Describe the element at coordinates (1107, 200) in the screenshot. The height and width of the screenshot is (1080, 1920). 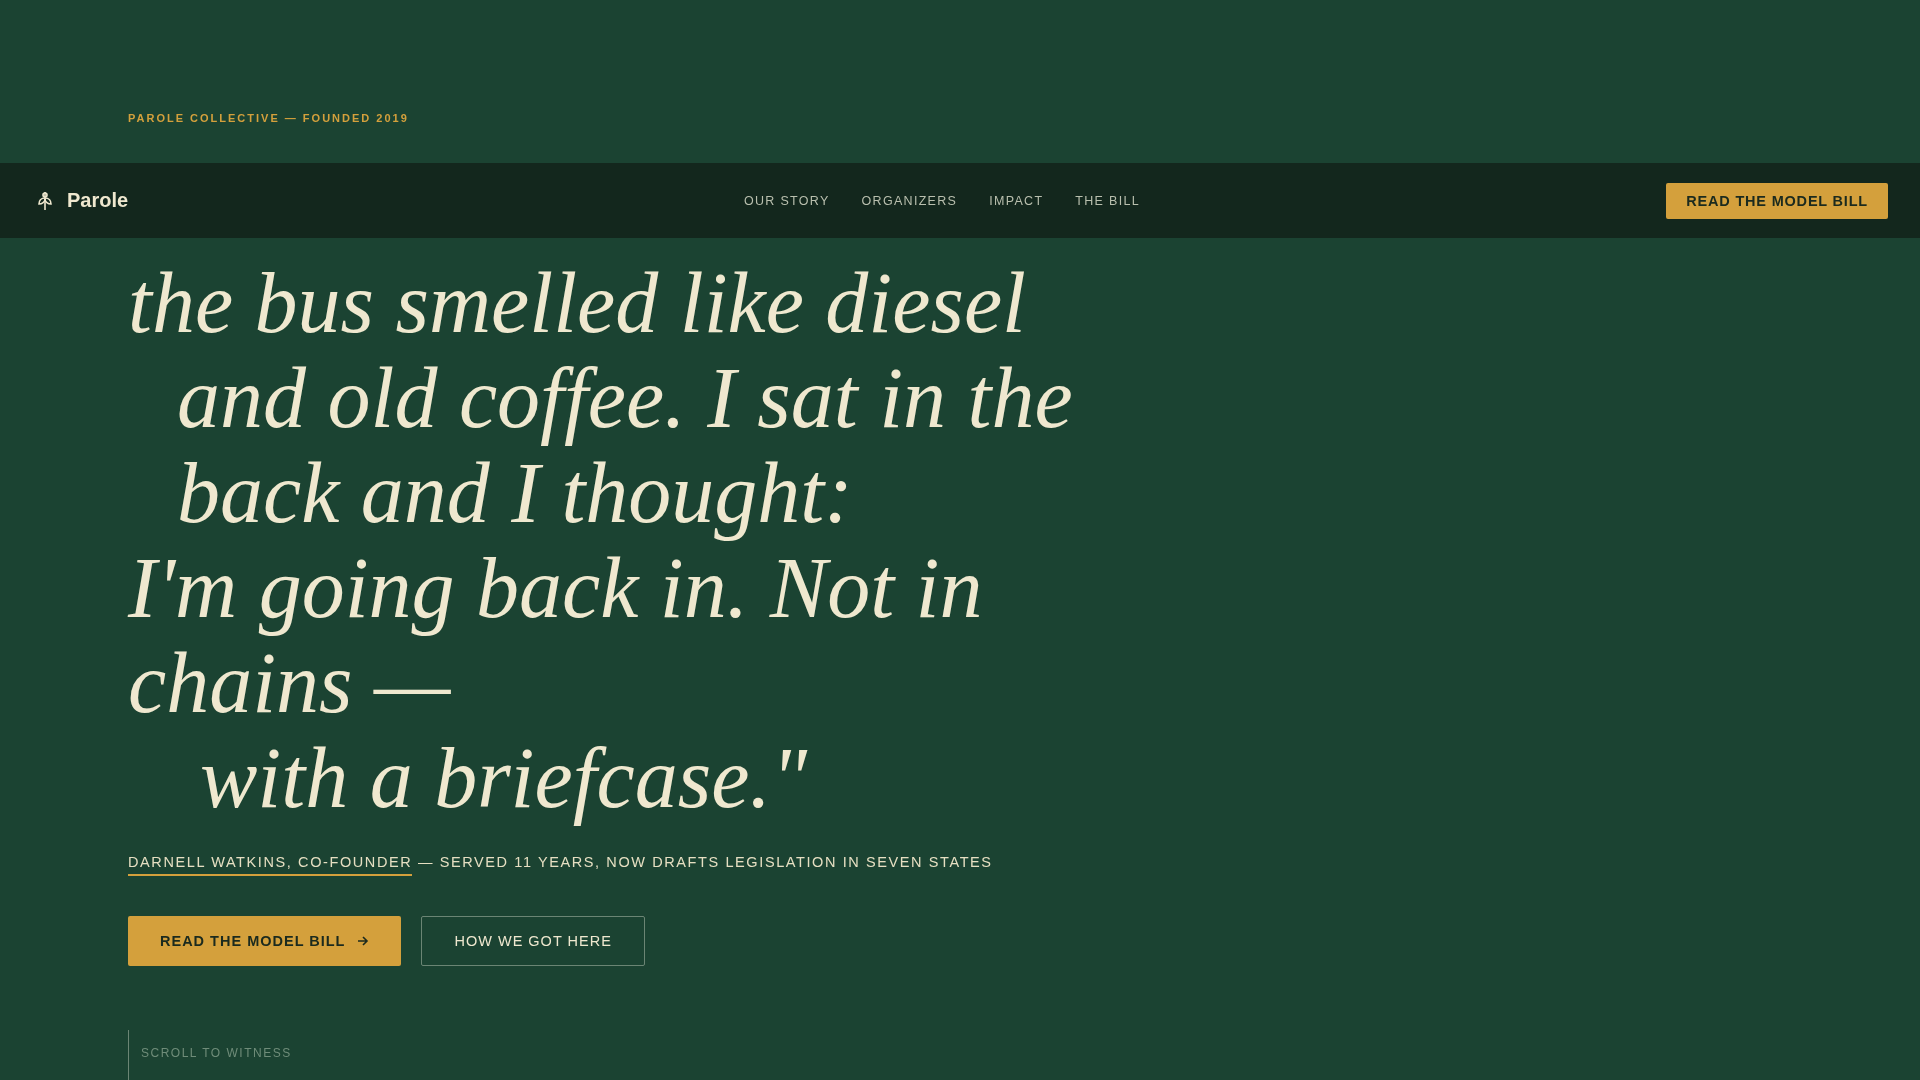
I see `nav-link: THE BILL` at that location.